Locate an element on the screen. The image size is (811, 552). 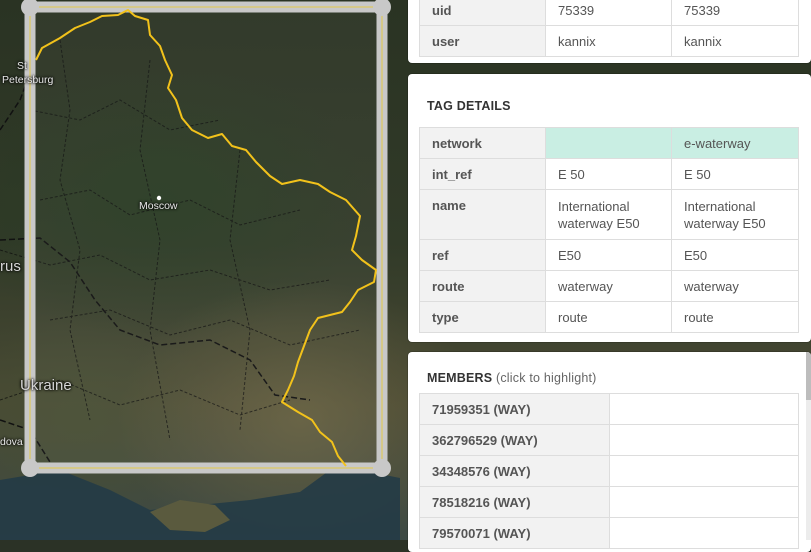
member-label: 79570071 (WAY) is located at coordinates (514, 533).